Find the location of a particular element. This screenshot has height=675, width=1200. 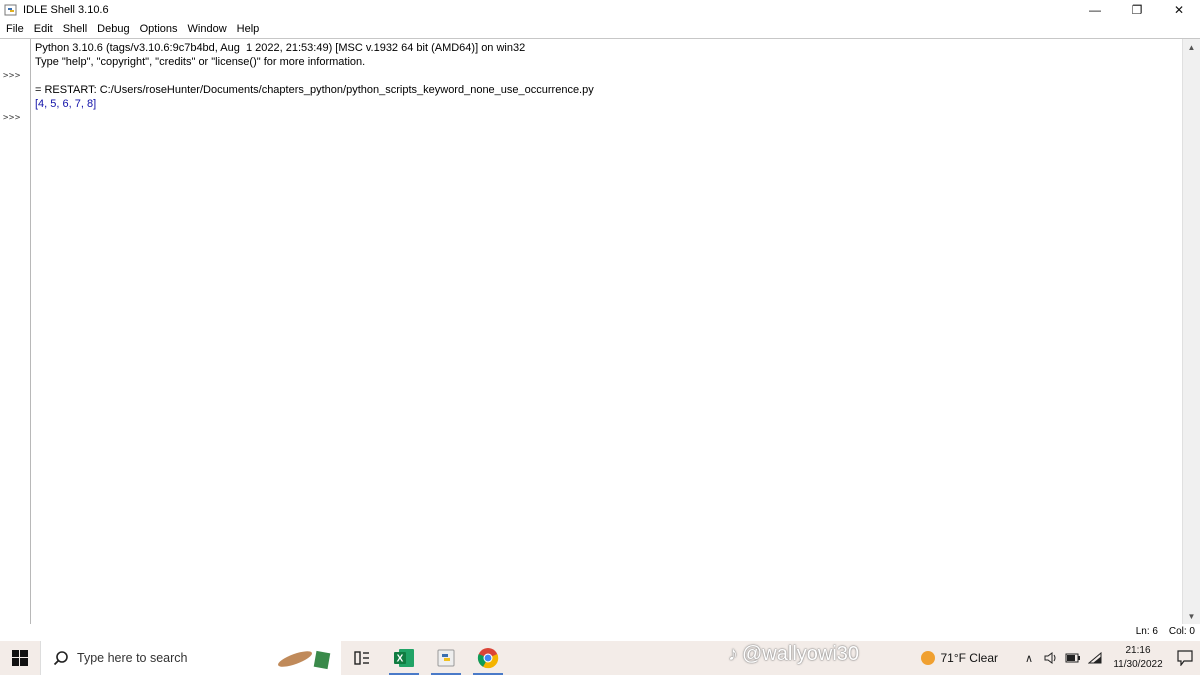

search-highlight-art-icon is located at coordinates (304, 660).